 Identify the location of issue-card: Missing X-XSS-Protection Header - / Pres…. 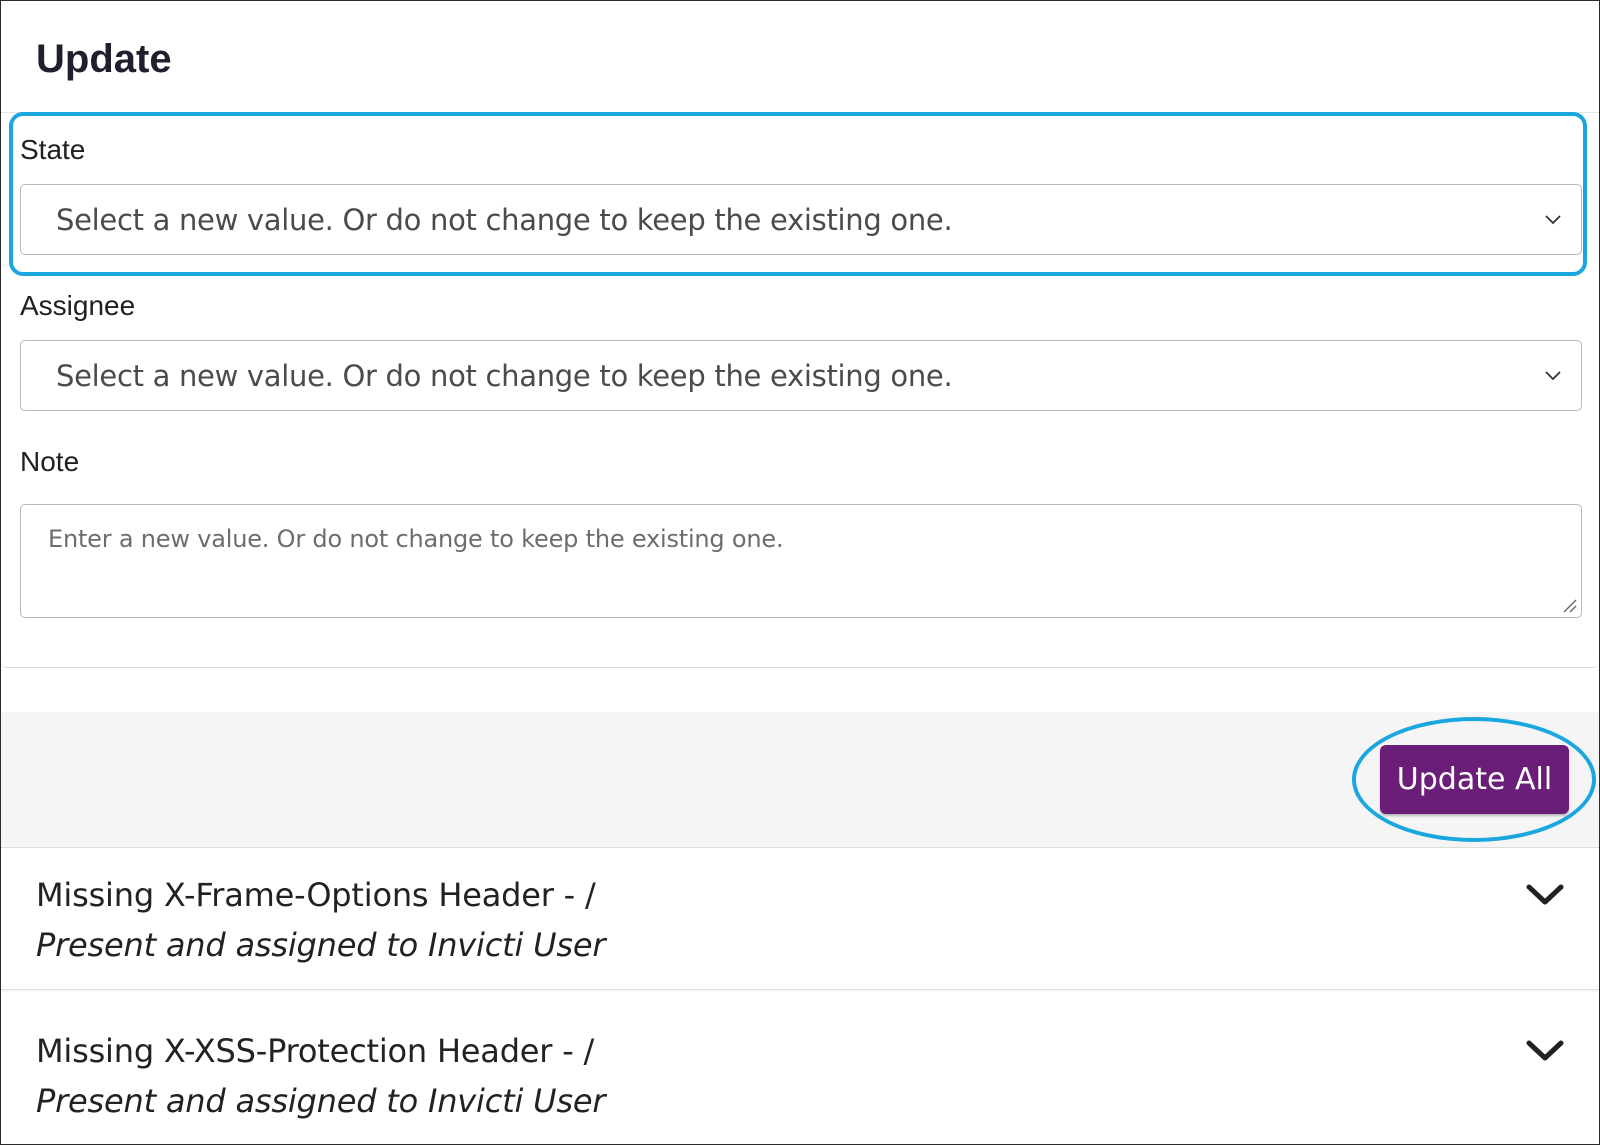
(800, 1074).